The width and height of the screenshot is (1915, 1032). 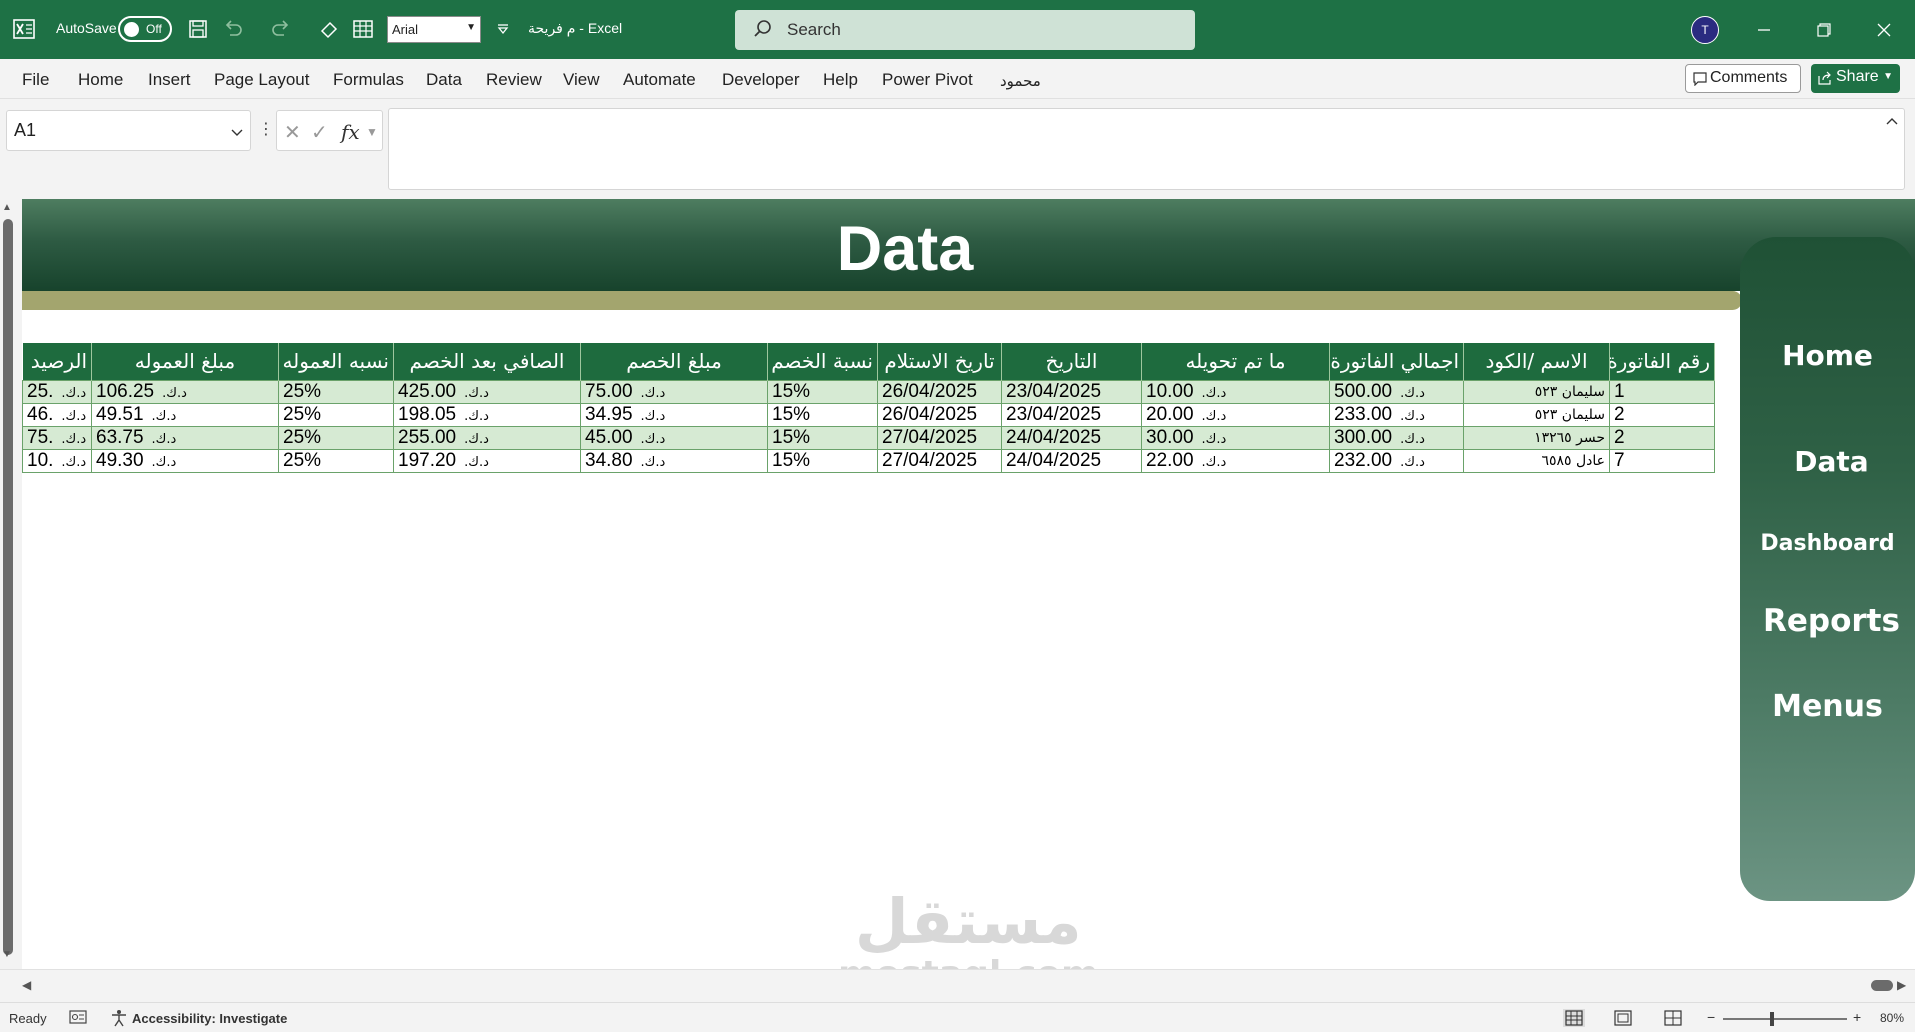 I want to click on scroll-right-icon: ▶, so click(x=1901, y=985).